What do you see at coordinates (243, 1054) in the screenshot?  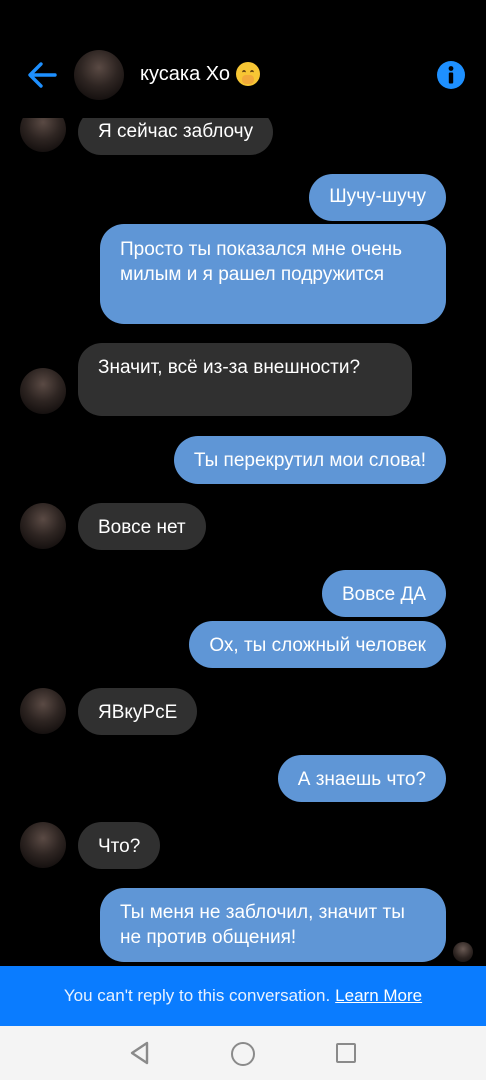 I see `circle-home-icon` at bounding box center [243, 1054].